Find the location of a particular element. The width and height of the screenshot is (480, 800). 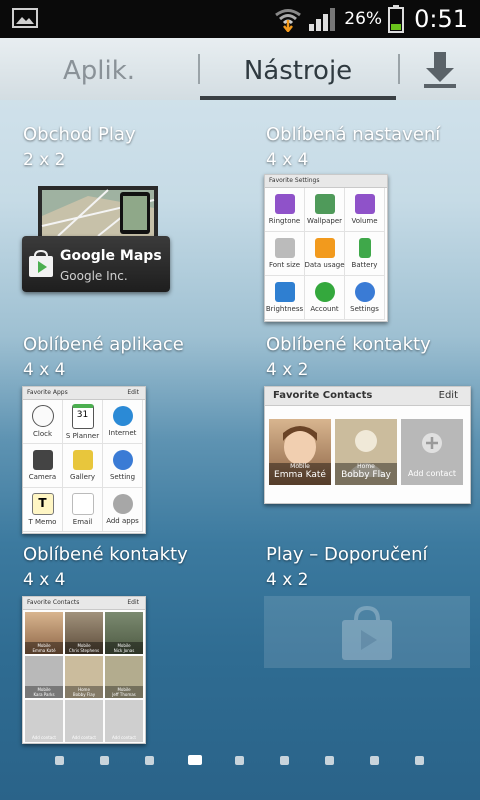

grid-item-label: Data usage is located at coordinates (324, 265).